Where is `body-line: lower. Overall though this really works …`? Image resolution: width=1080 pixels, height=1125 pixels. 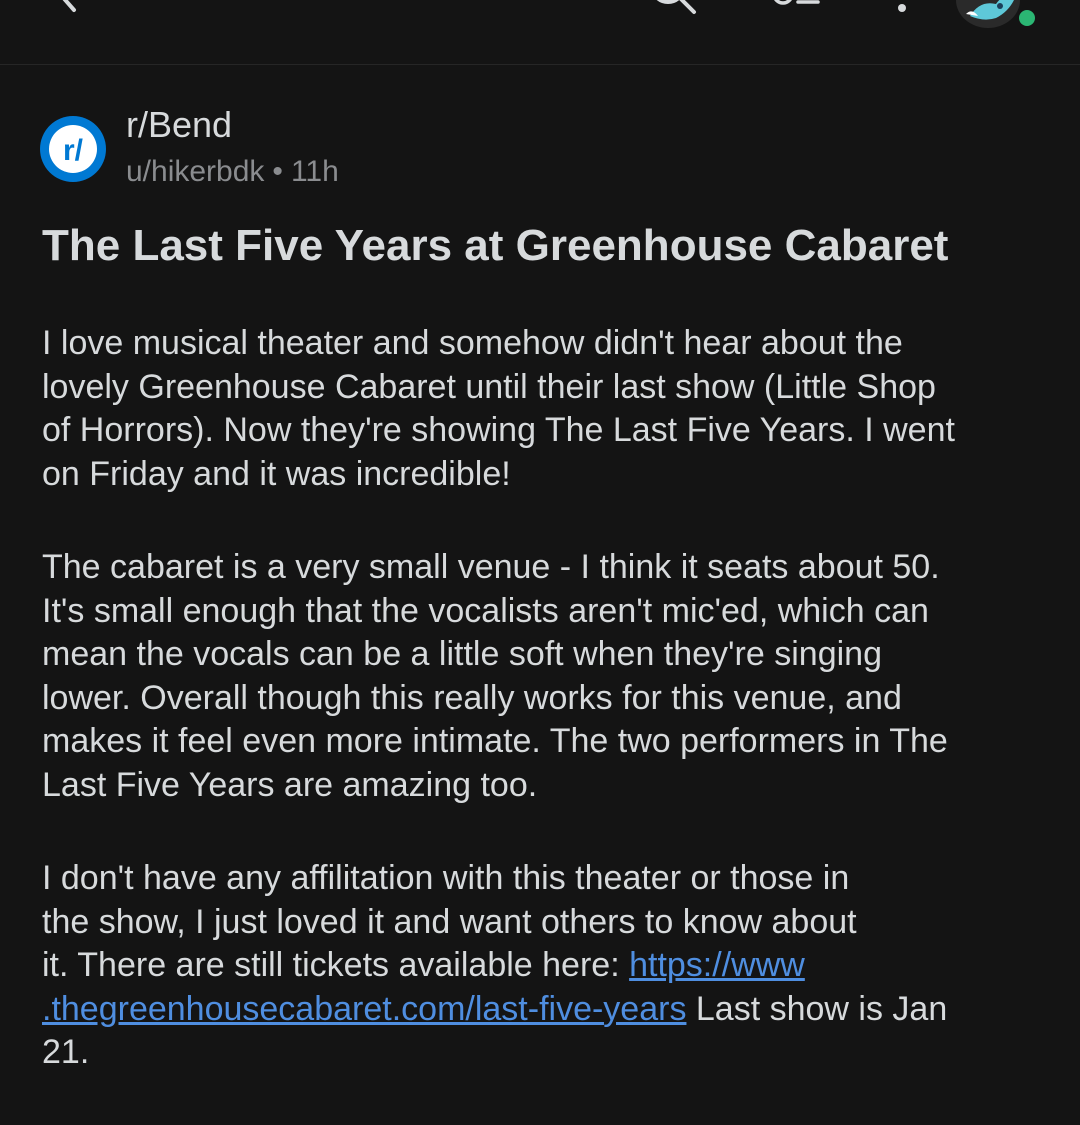 body-line: lower. Overall though this really works … is located at coordinates (472, 697).